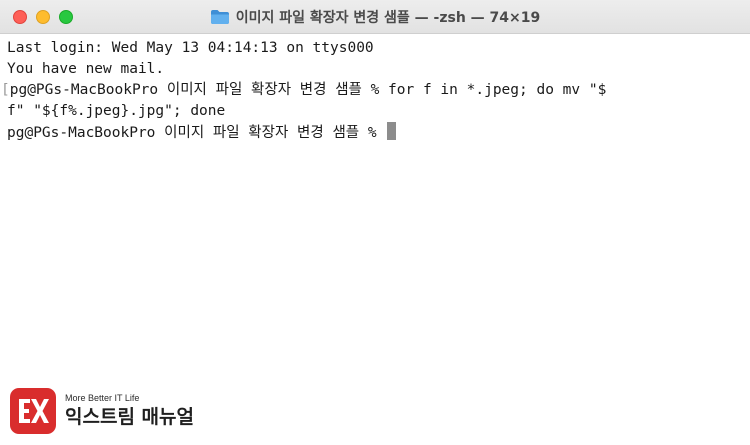 The width and height of the screenshot is (750, 445). Describe the element at coordinates (86, 69) in the screenshot. I see `terminal-line: You have new mail.` at that location.